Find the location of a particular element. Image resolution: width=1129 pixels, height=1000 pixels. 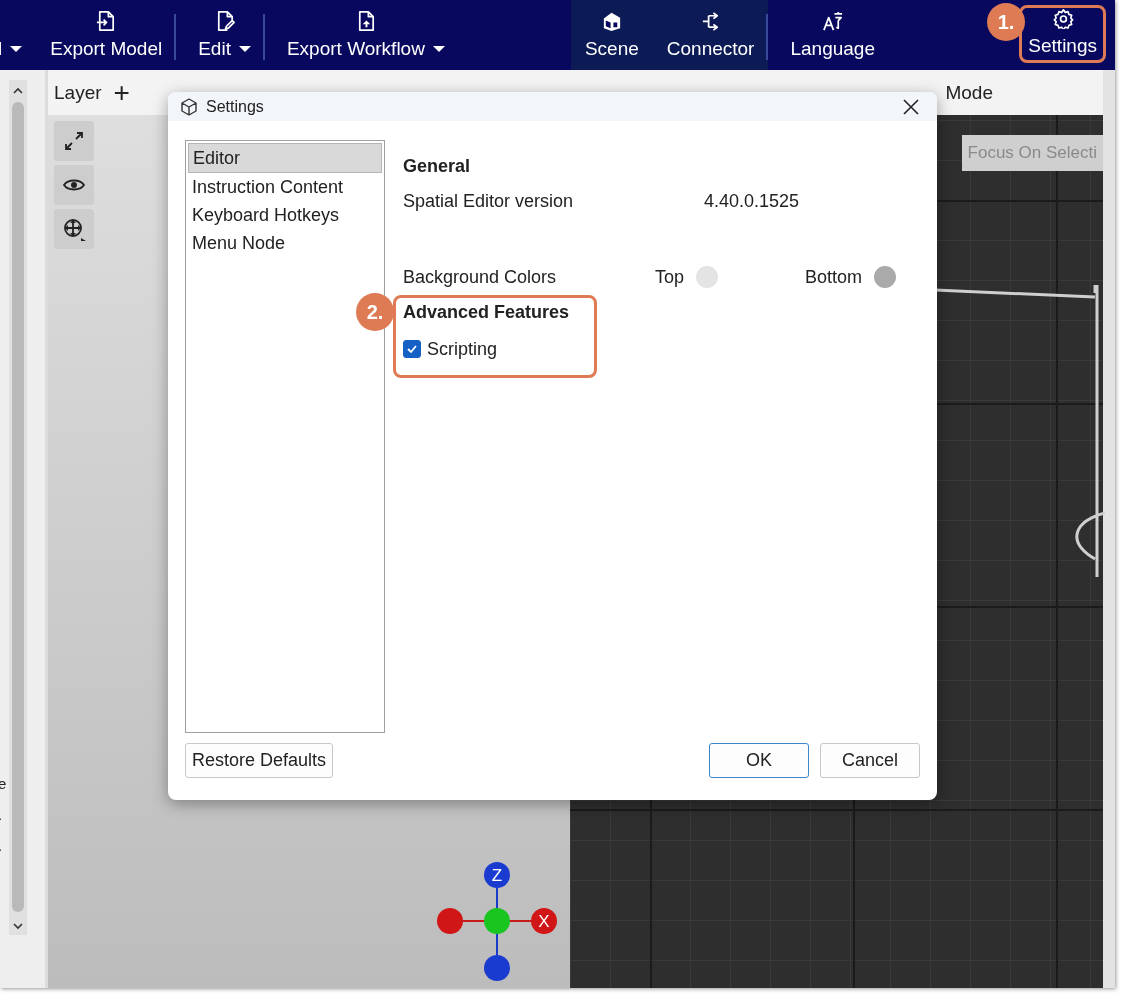

swatch-label: Top is located at coordinates (670, 277).